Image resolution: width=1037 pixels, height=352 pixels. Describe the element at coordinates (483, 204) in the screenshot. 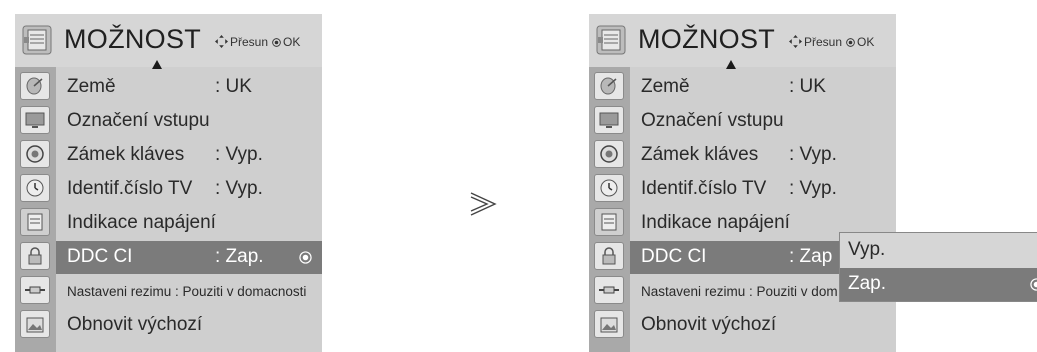

I see `next-step-chevron-icon` at that location.